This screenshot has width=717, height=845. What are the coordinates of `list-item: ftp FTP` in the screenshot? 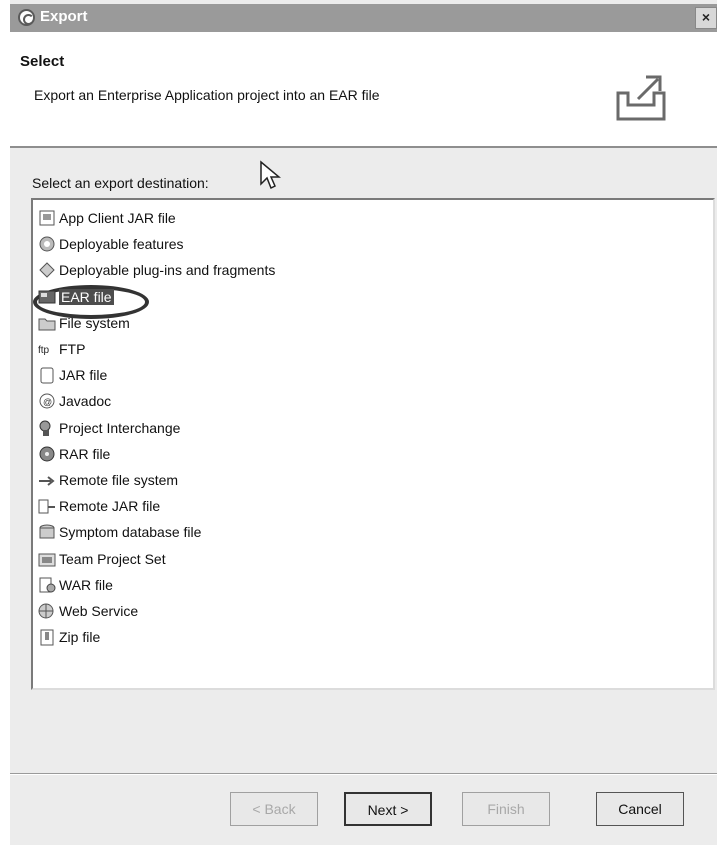 It's located at (61, 349).